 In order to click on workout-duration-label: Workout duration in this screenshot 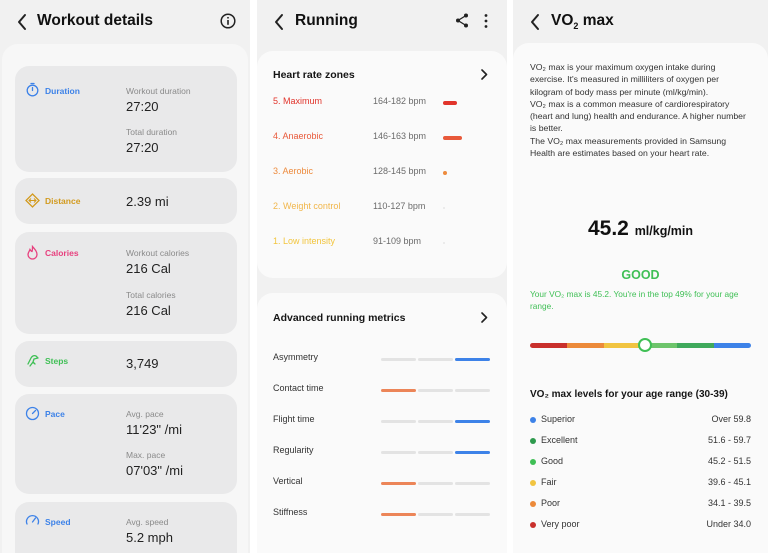, I will do `click(158, 91)`.